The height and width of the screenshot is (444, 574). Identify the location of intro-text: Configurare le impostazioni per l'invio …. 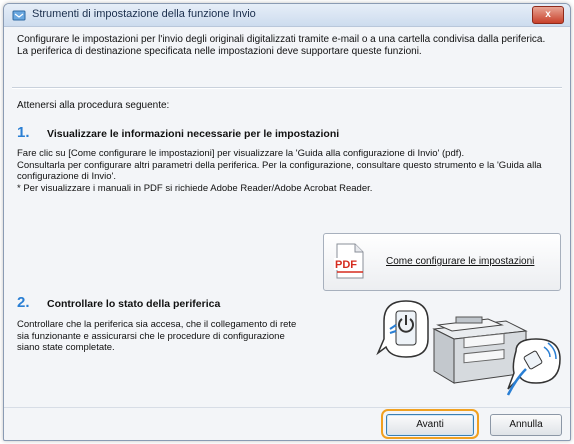
(289, 46).